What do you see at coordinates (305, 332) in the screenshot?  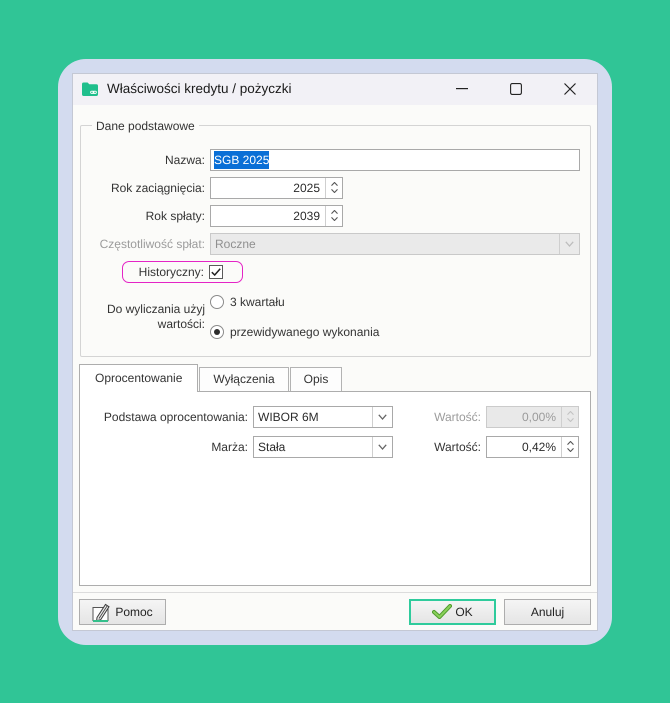 I see `radio-label: przewidywanego wykonania` at bounding box center [305, 332].